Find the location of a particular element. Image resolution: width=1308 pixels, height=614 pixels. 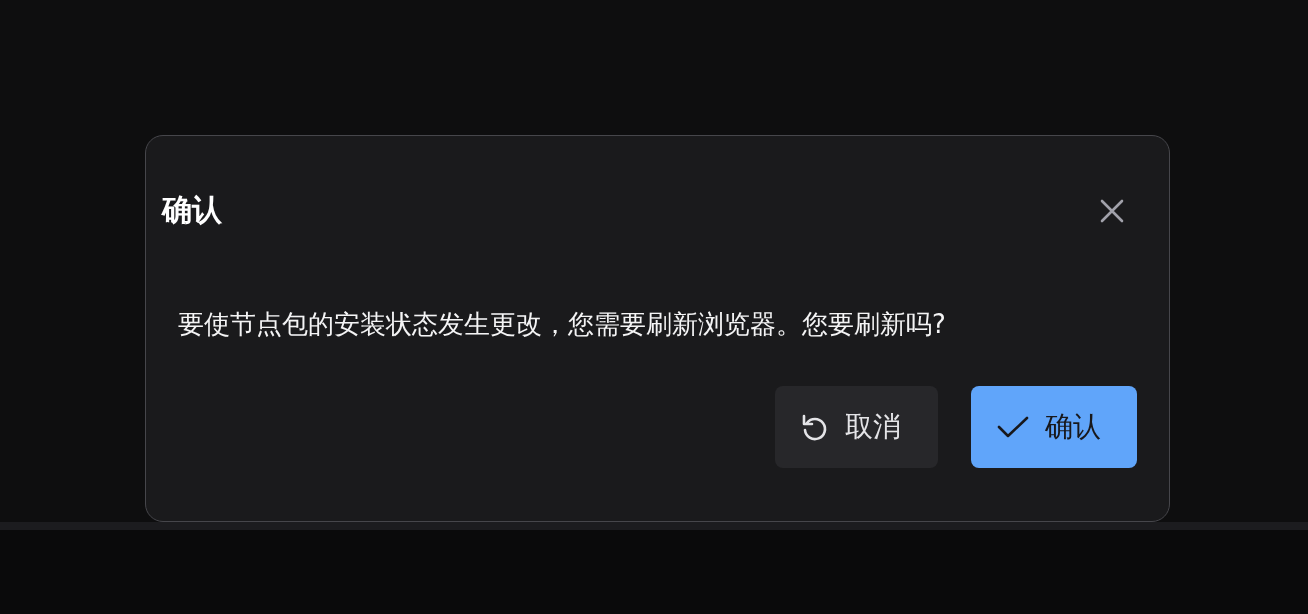

dialog-title: 确认 is located at coordinates (192, 210).